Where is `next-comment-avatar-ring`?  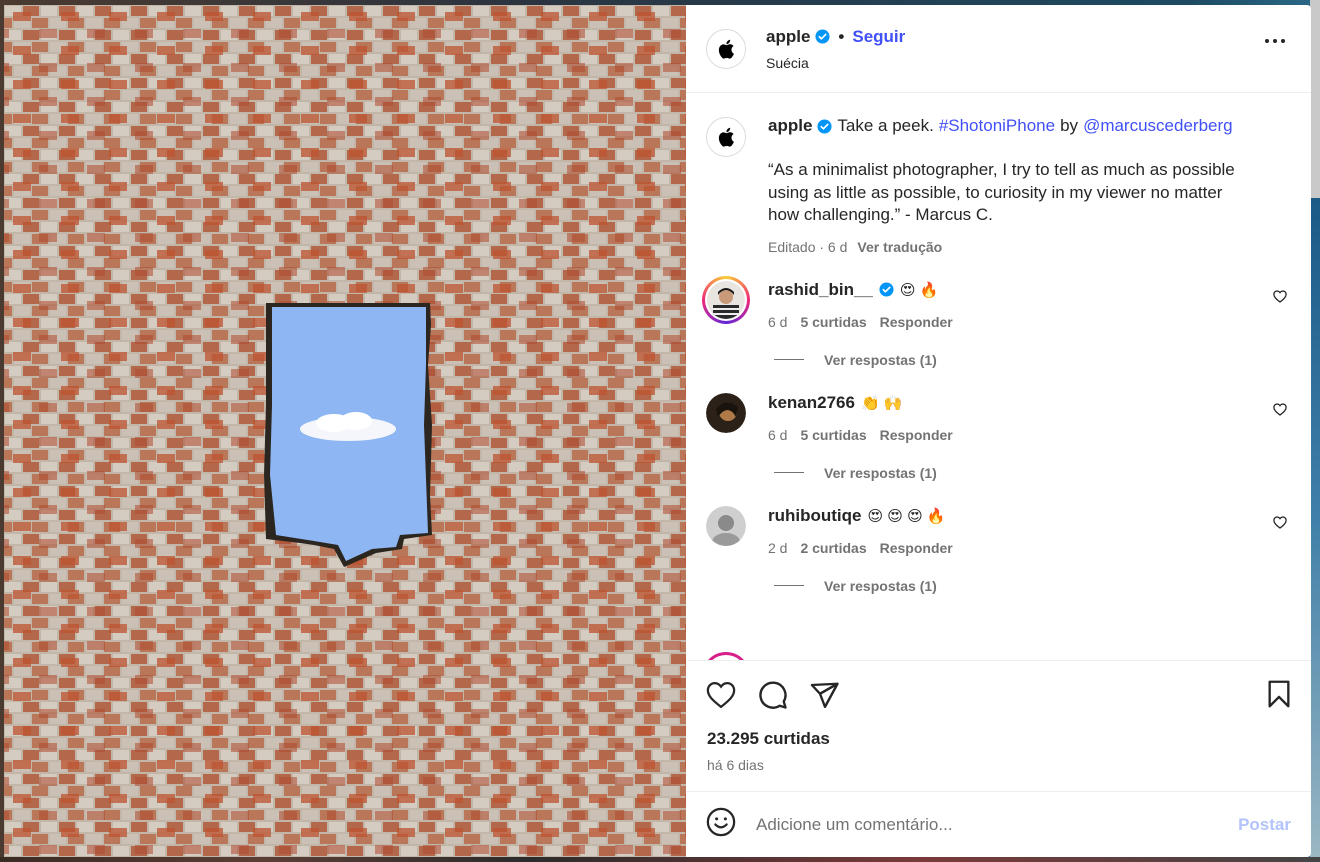 next-comment-avatar-ring is located at coordinates (726, 656).